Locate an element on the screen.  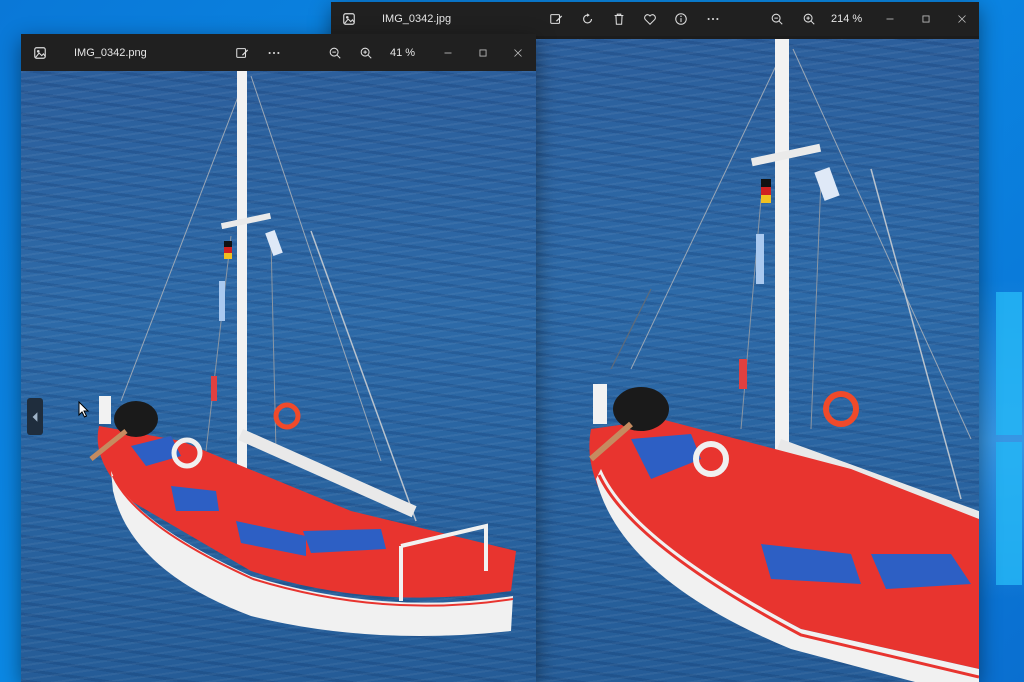
window-filename: IMG_0342.png is located at coordinates (110, 52).